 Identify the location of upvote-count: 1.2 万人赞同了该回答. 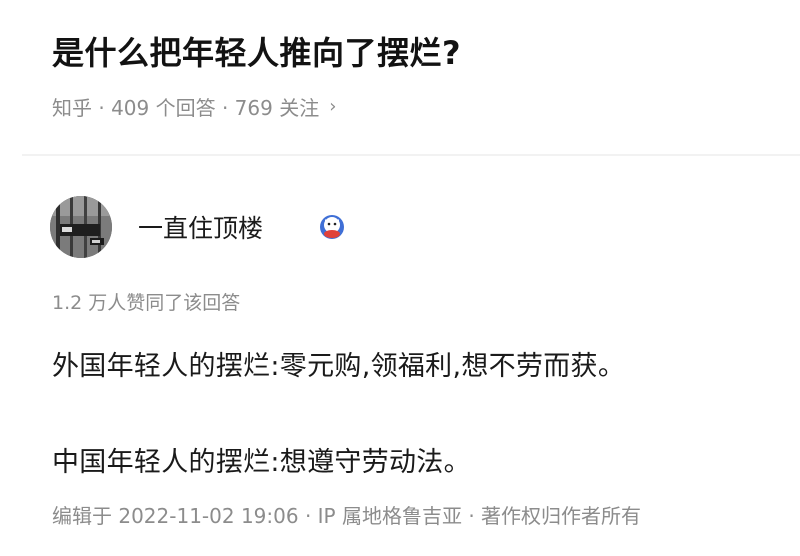
(146, 303).